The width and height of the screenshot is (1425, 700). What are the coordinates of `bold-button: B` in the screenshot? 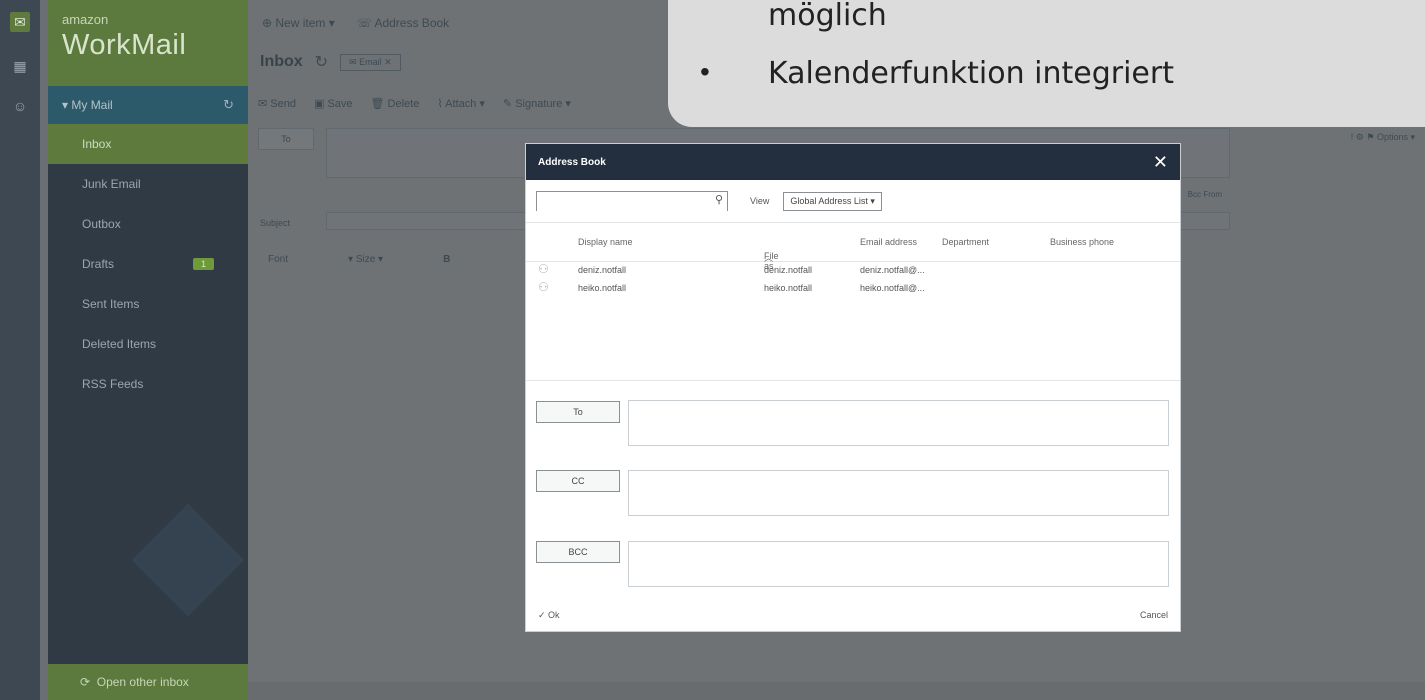 It's located at (446, 259).